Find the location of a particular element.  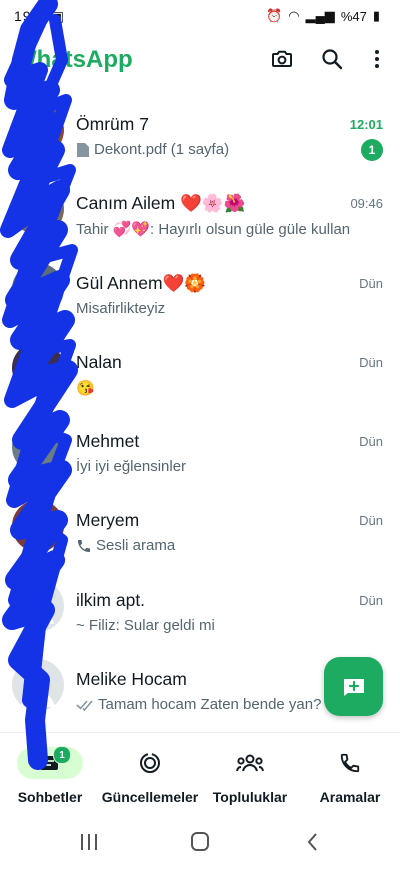

more-vertical-icon is located at coordinates (377, 59).